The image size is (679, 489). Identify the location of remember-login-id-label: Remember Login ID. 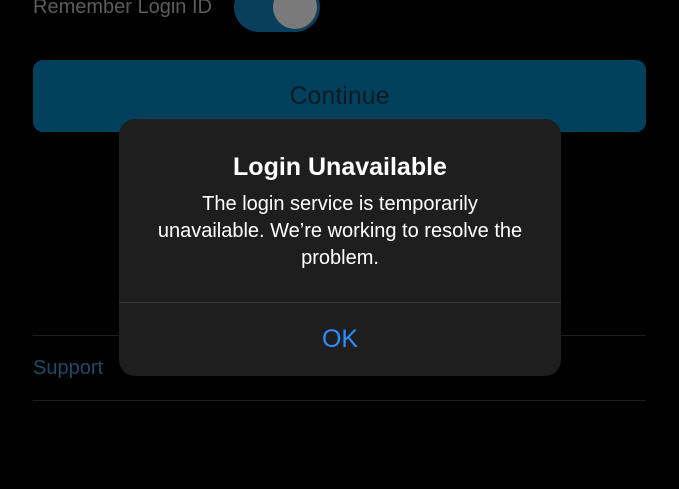
(122, 9).